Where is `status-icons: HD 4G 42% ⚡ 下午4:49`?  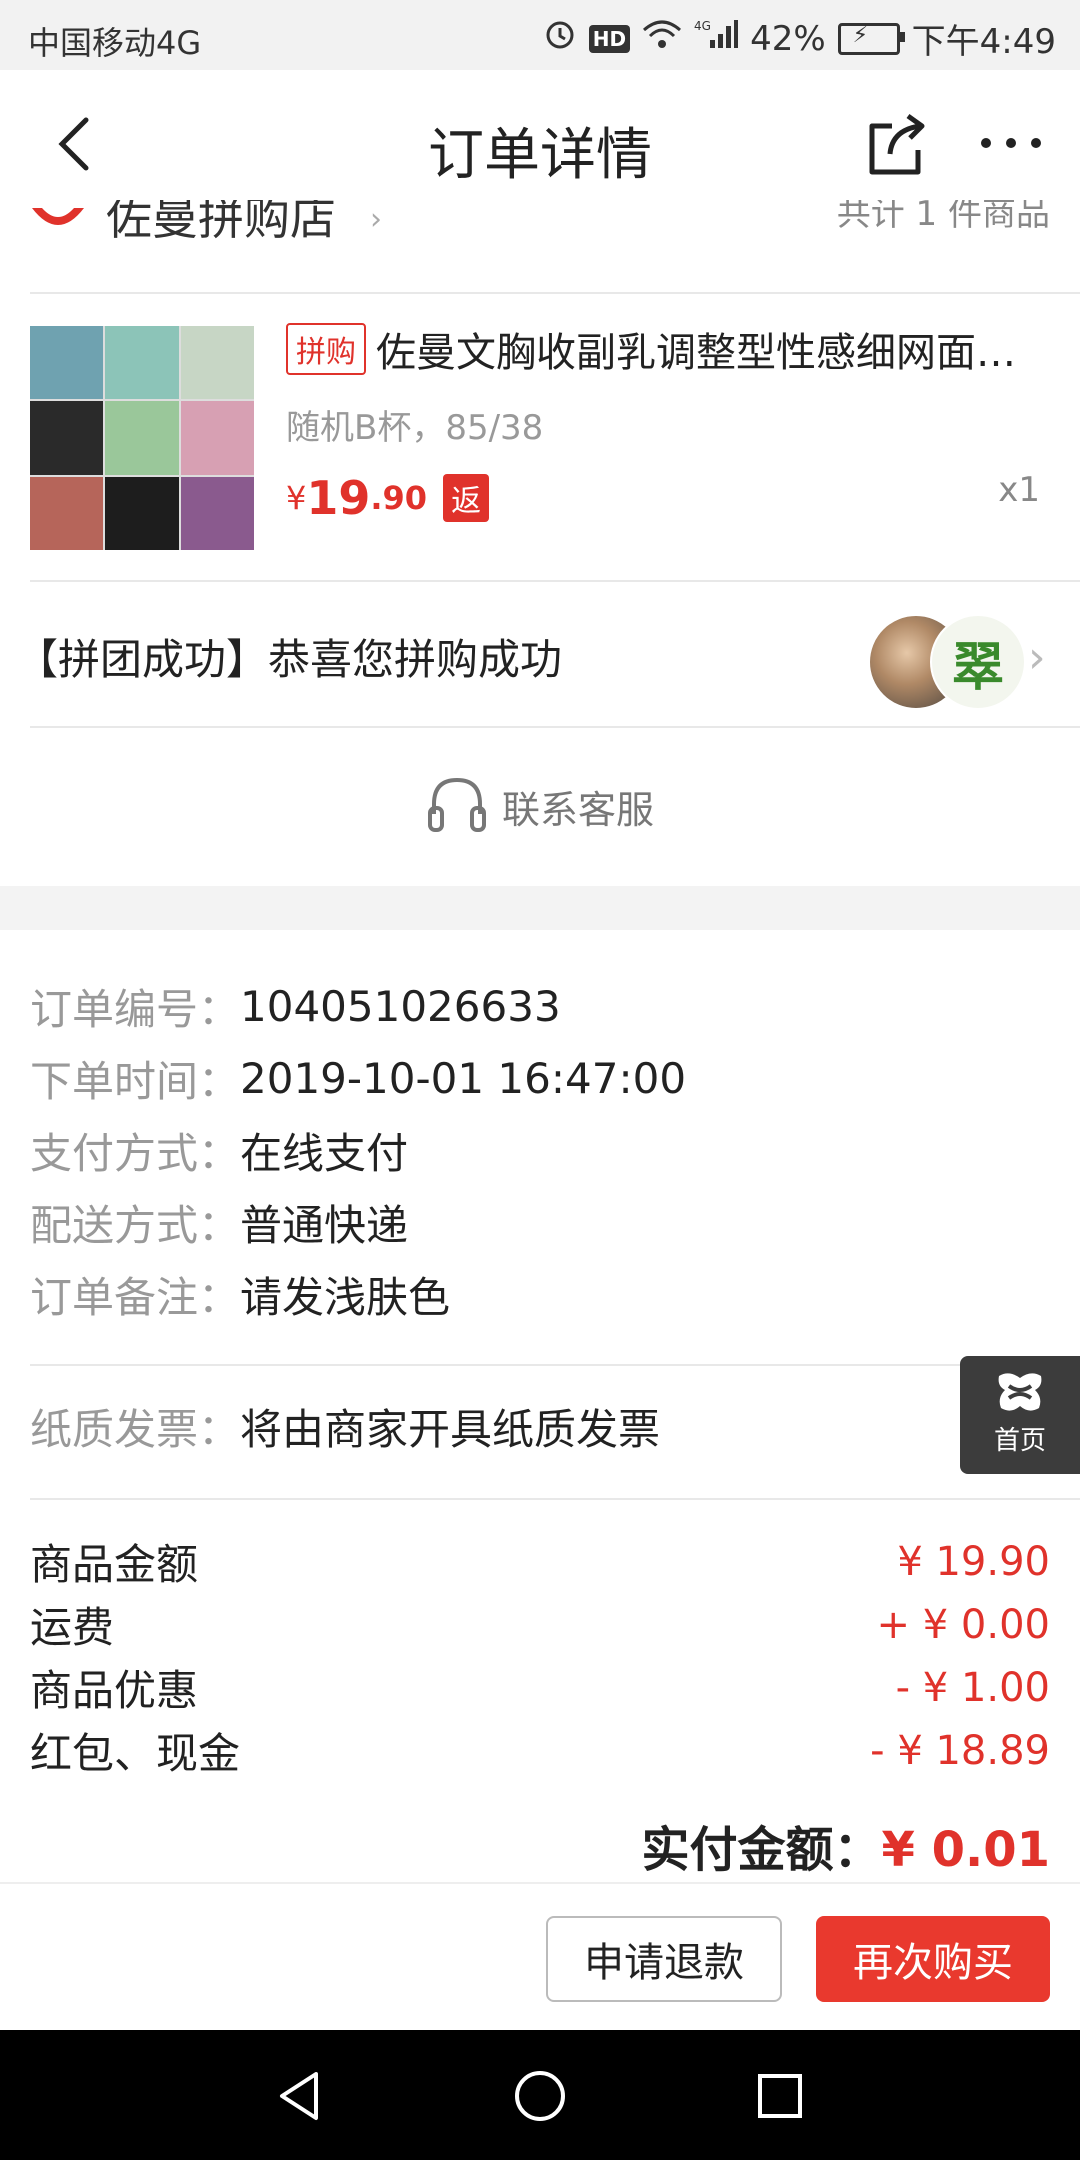
status-icons: HD 4G 42% ⚡ 下午4:49 is located at coordinates (799, 38).